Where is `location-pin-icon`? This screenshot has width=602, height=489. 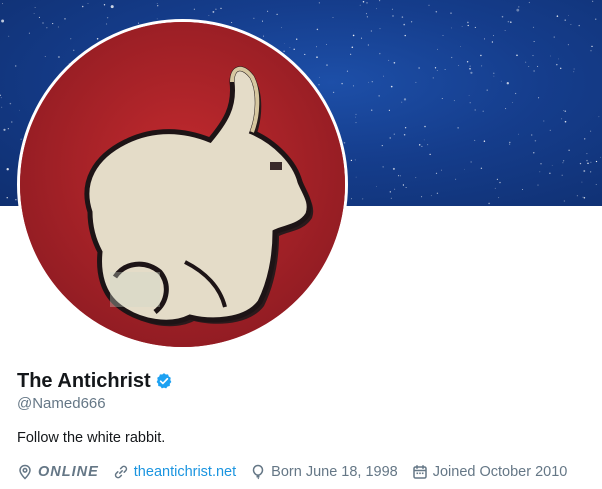
location-pin-icon is located at coordinates (25, 472).